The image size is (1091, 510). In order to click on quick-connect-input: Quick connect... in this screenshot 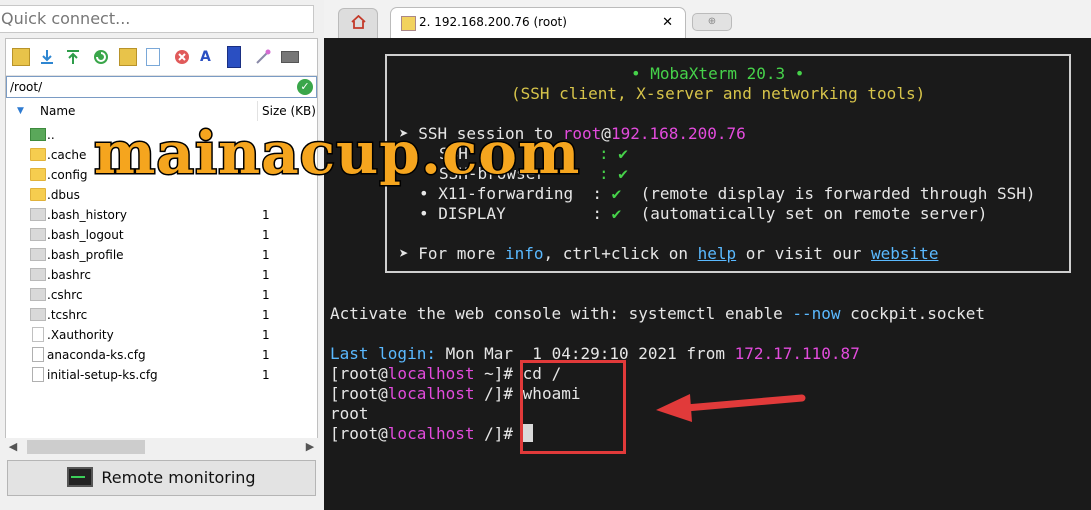, I will do `click(157, 19)`.